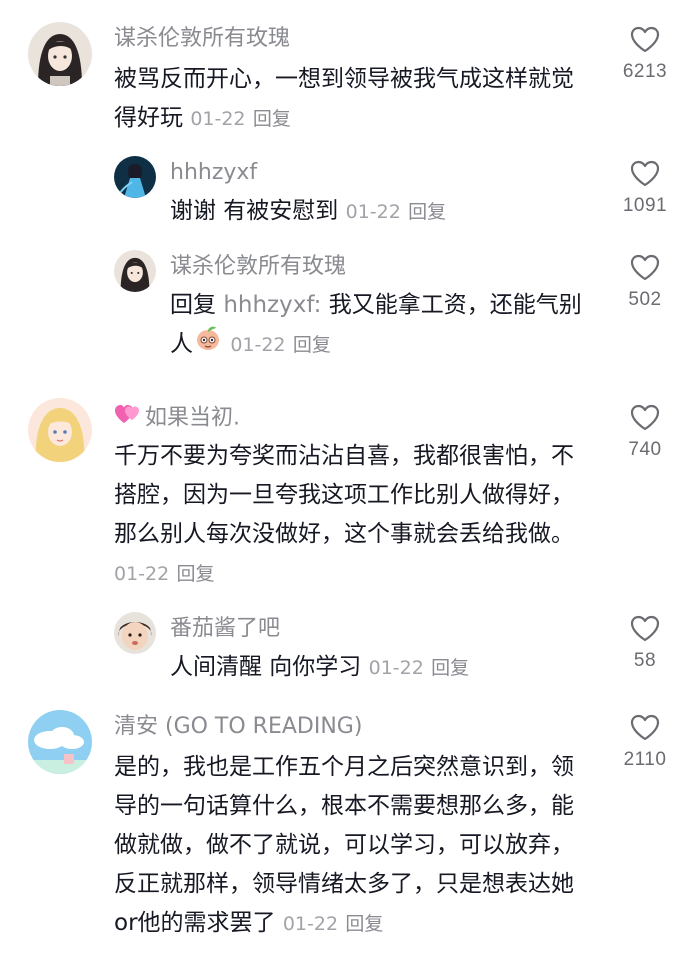  I want to click on reply-username: 番茄酱了吧, so click(225, 629).